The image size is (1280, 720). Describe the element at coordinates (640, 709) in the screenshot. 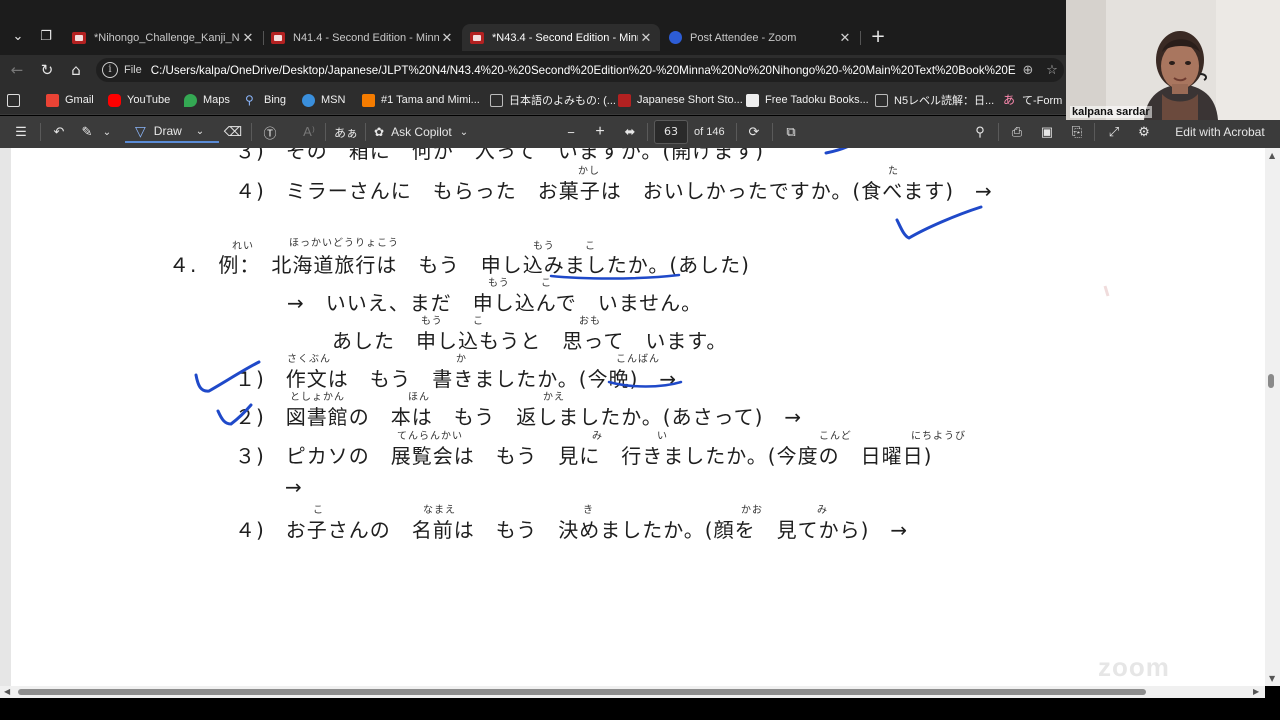

I see `bottom-bar` at that location.